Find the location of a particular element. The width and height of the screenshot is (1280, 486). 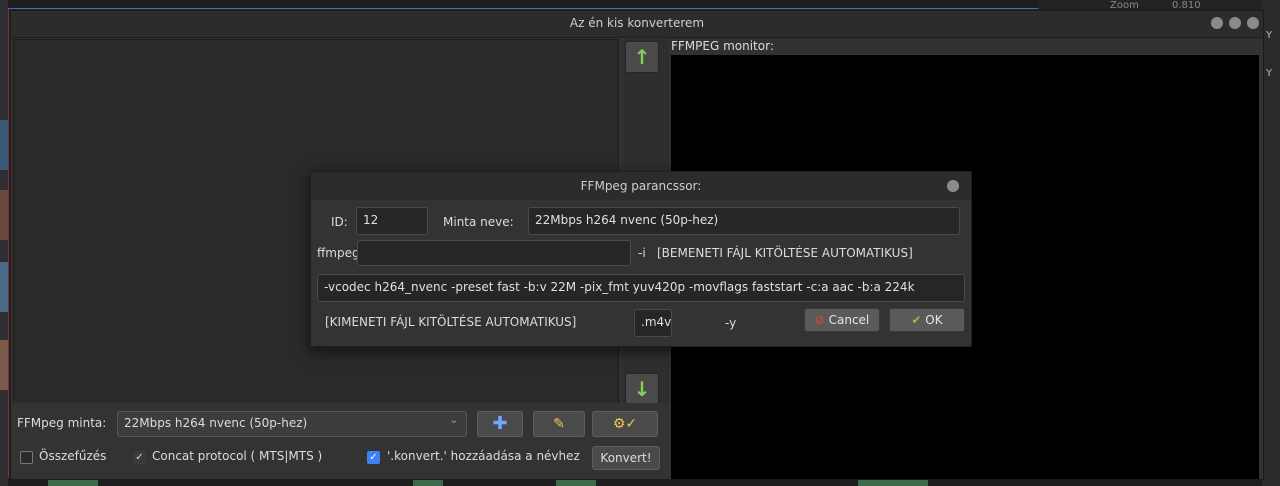

window-titlebar: Az én kis konverterem is located at coordinates (637, 24).